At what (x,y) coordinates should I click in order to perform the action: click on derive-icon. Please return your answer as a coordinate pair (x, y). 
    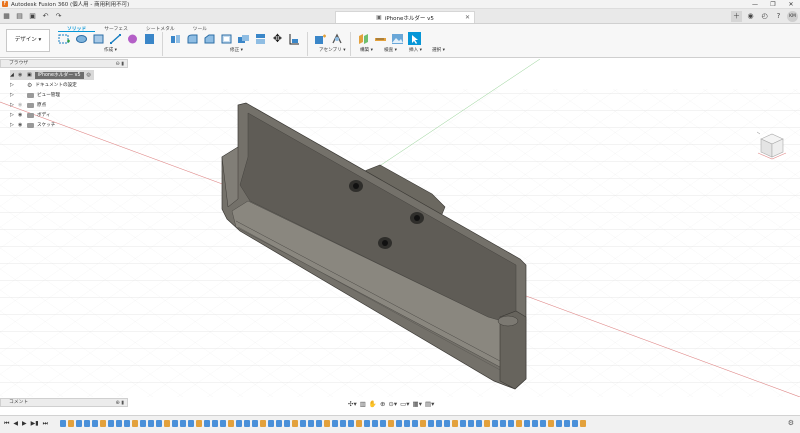
    Looking at the image, I should click on (149, 38).